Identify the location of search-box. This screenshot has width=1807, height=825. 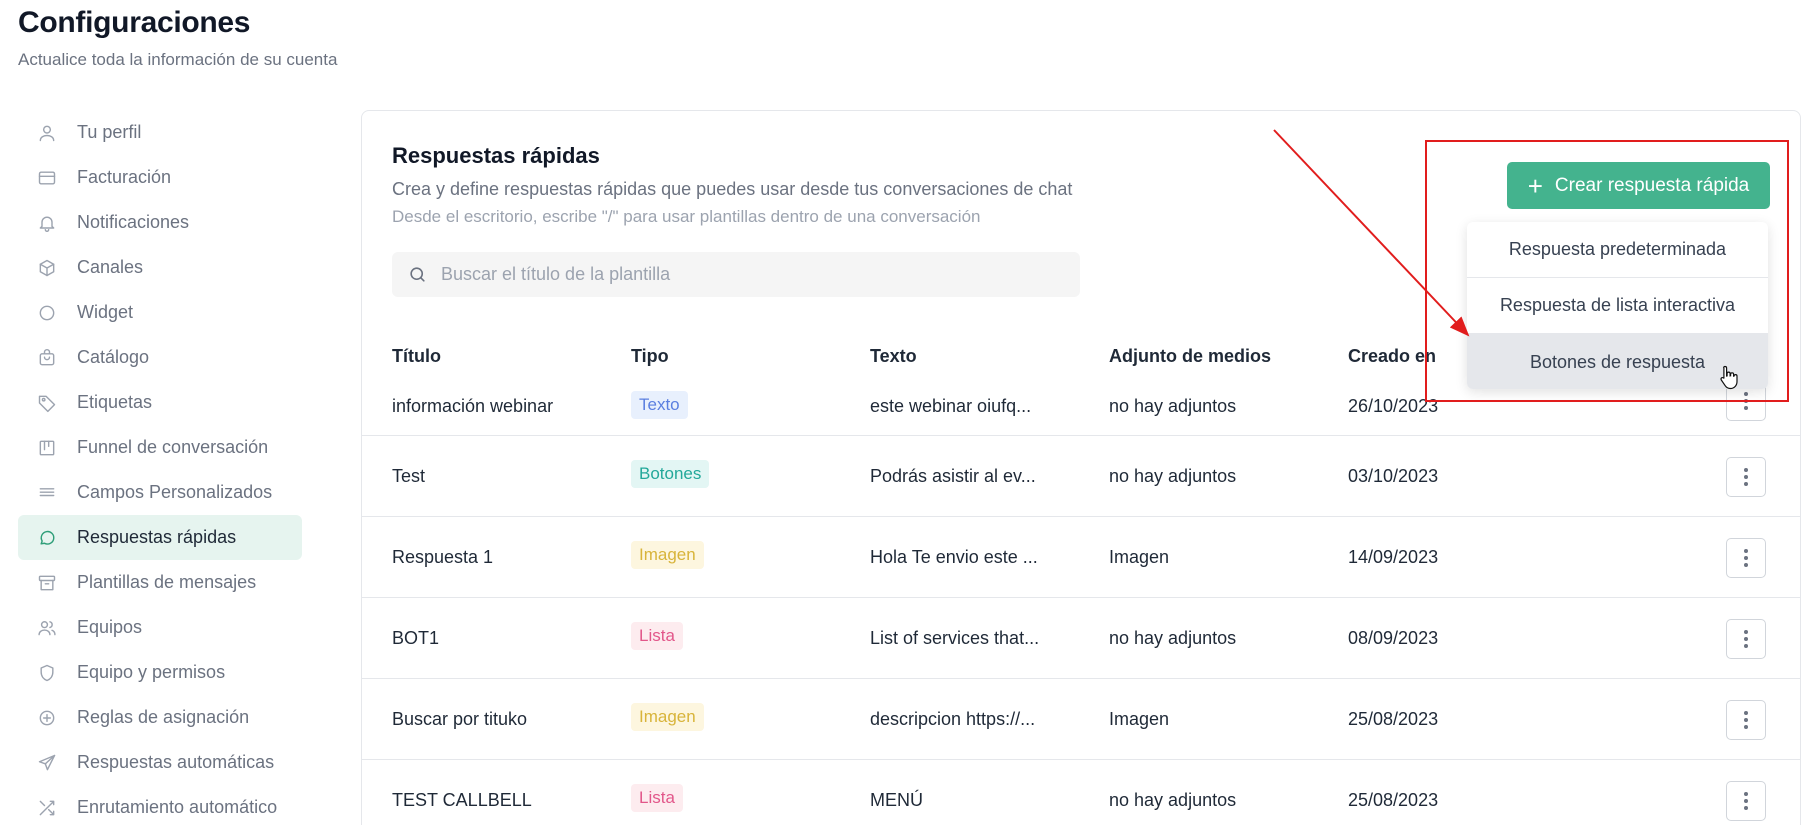
(736, 274).